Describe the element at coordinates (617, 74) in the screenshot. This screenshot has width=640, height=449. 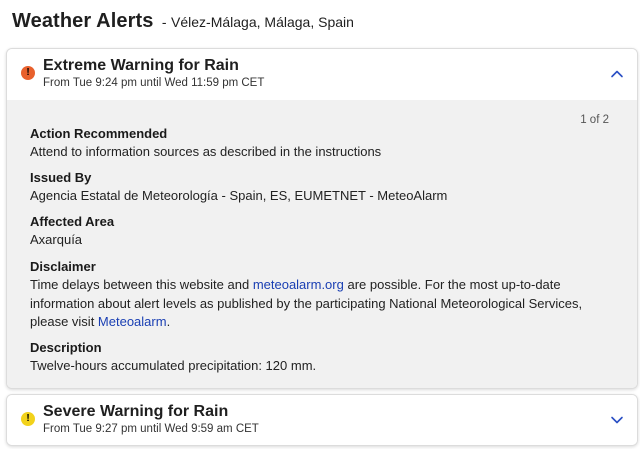
I see `chevron-up-icon` at that location.